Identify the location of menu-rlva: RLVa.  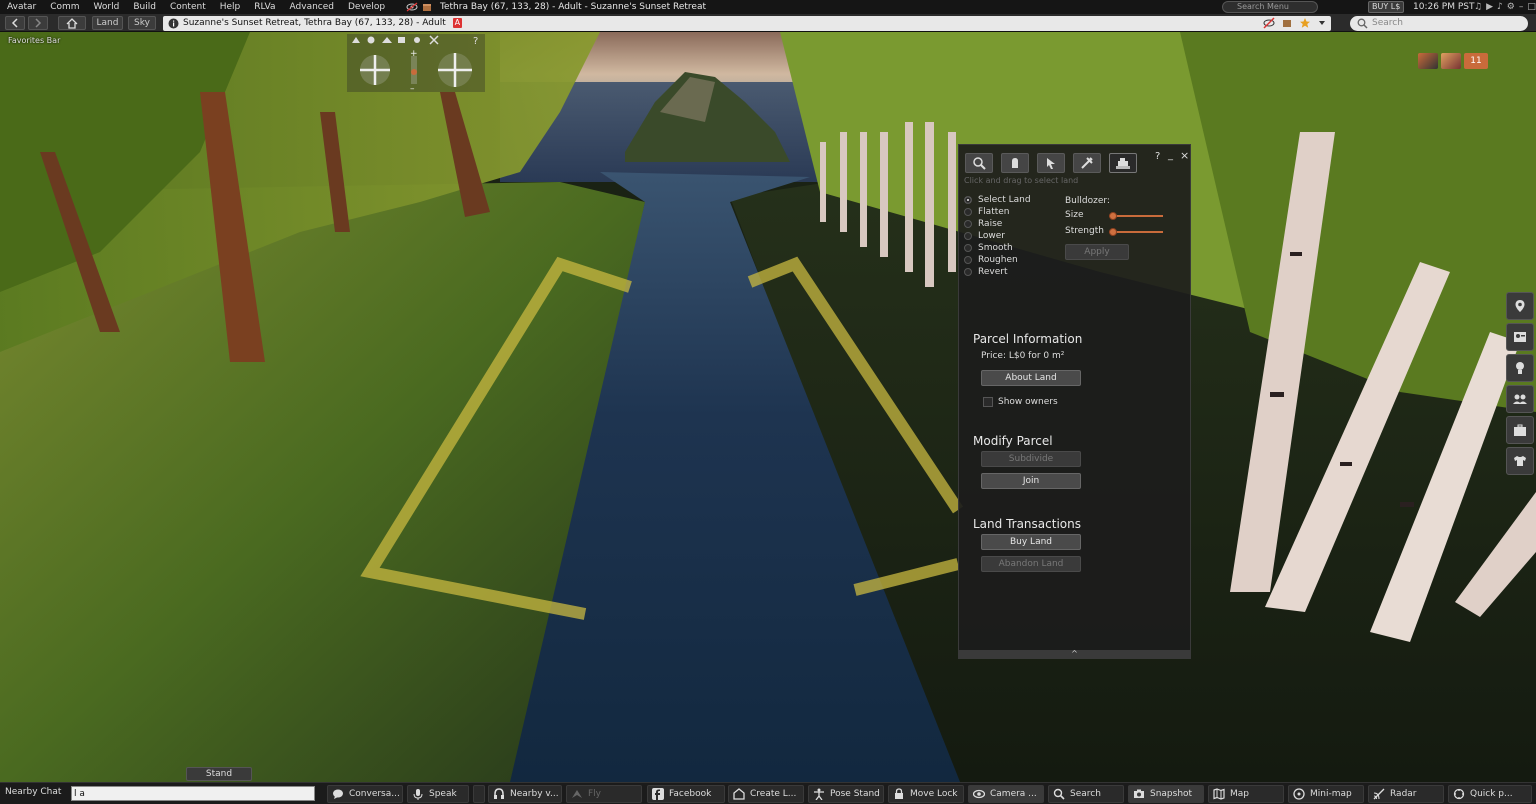
(264, 7).